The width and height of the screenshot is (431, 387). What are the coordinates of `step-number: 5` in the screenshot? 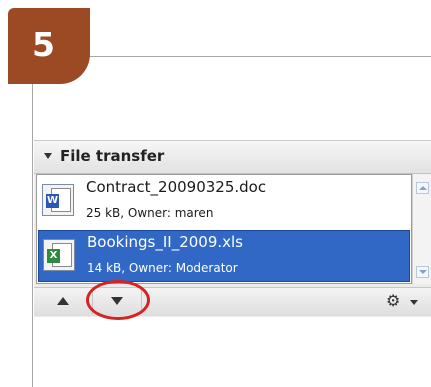 It's located at (43, 44).